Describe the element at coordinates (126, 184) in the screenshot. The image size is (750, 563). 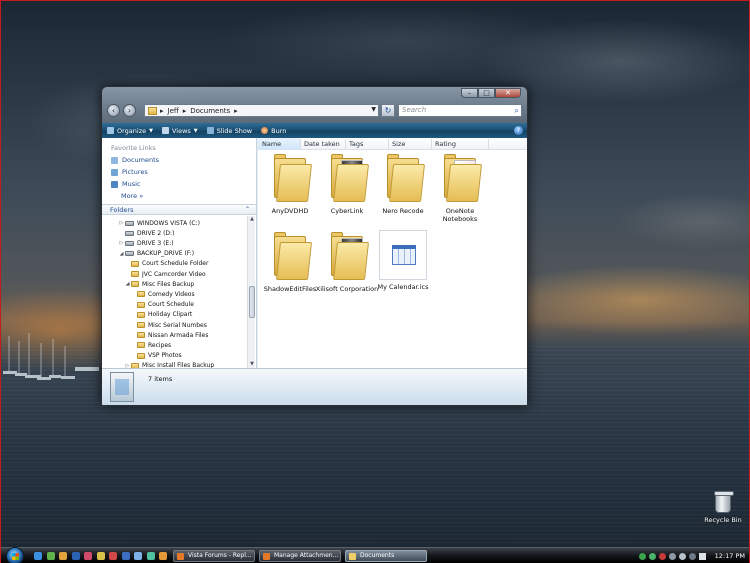
I see `favorite-link-music: Music` at that location.